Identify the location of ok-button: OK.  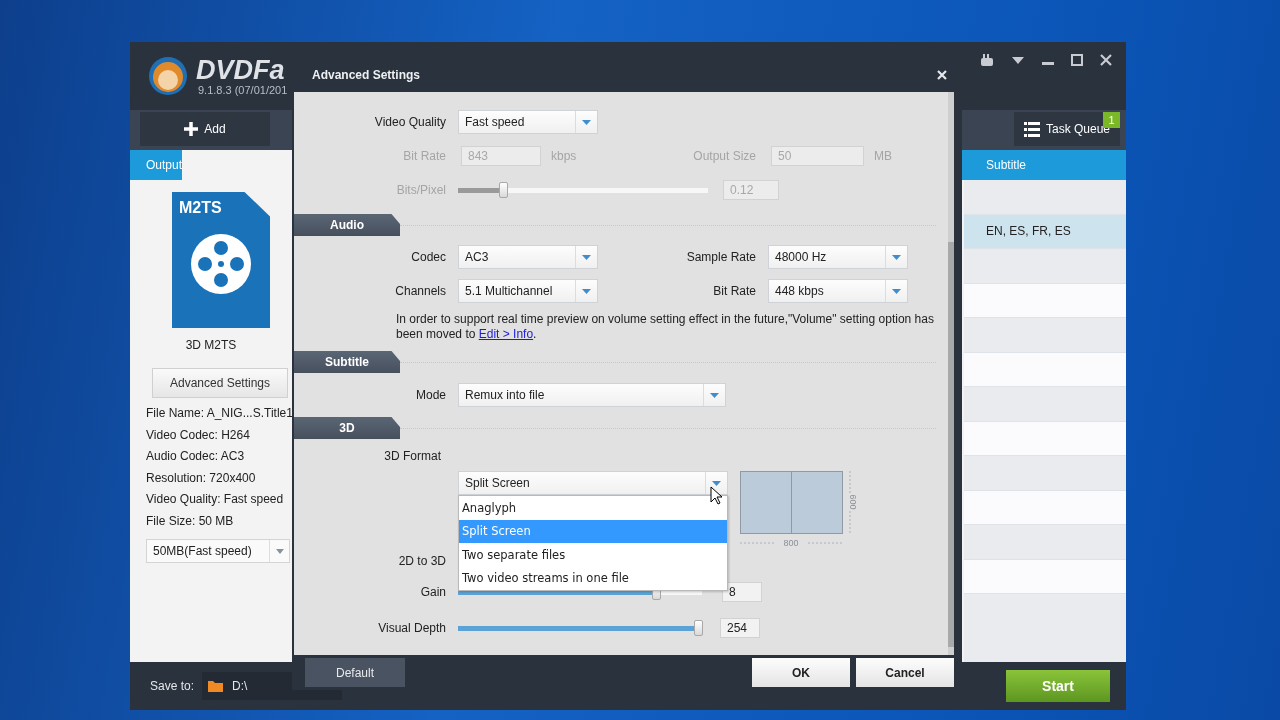
(801, 672).